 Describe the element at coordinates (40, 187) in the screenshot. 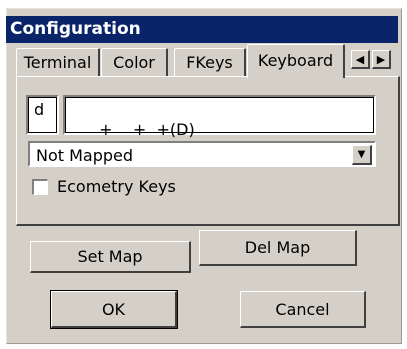

I see `ecometry-keys-checkbox` at that location.